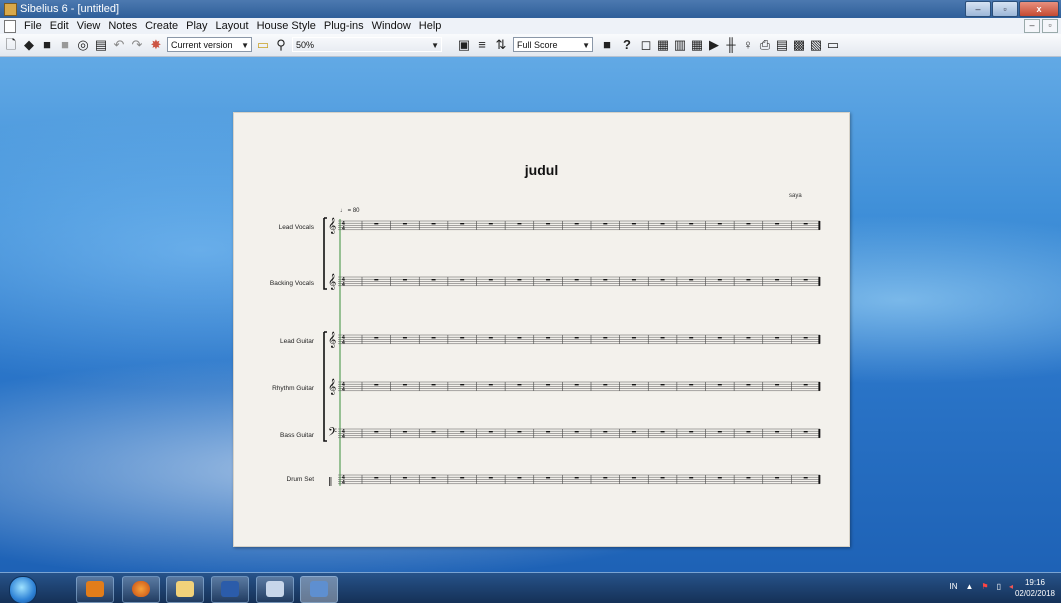  What do you see at coordinates (1041, 26) in the screenshot?
I see `document-window-controls: – ▫` at bounding box center [1041, 26].